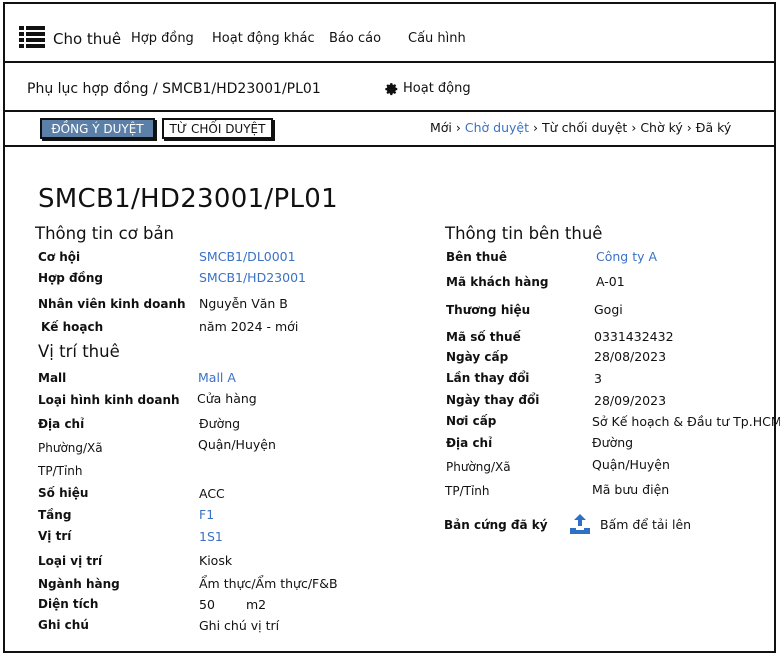 The width and height of the screenshot is (780, 653). I want to click on gear-icon, so click(391, 88).